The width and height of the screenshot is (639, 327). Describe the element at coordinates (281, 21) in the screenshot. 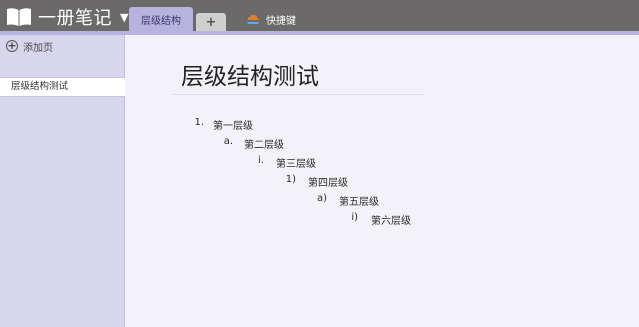

I see `shortcuts-label: 快捷键` at that location.